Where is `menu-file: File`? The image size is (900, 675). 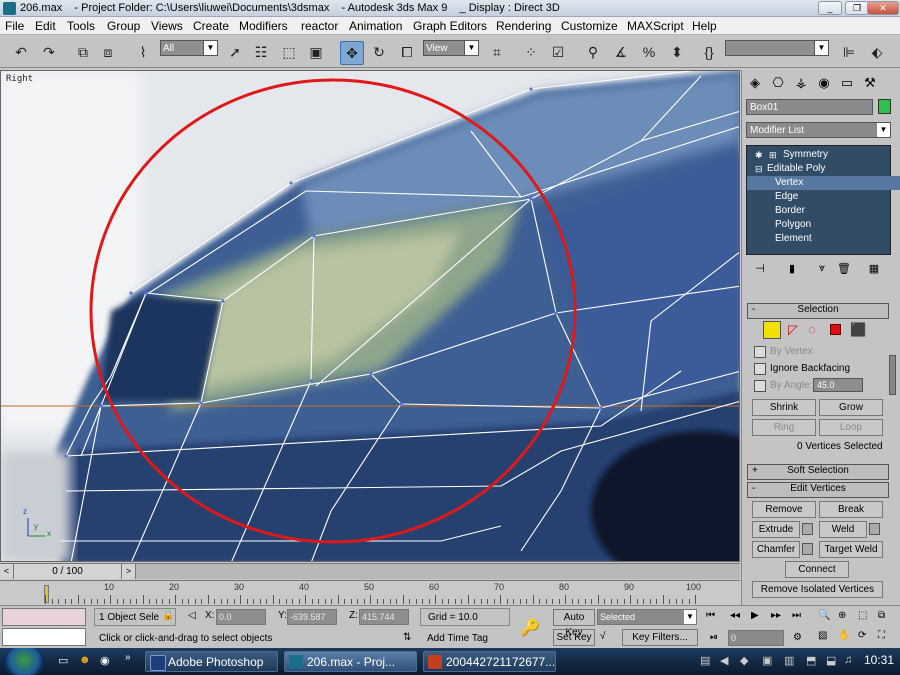
menu-file: File is located at coordinates (14, 26).